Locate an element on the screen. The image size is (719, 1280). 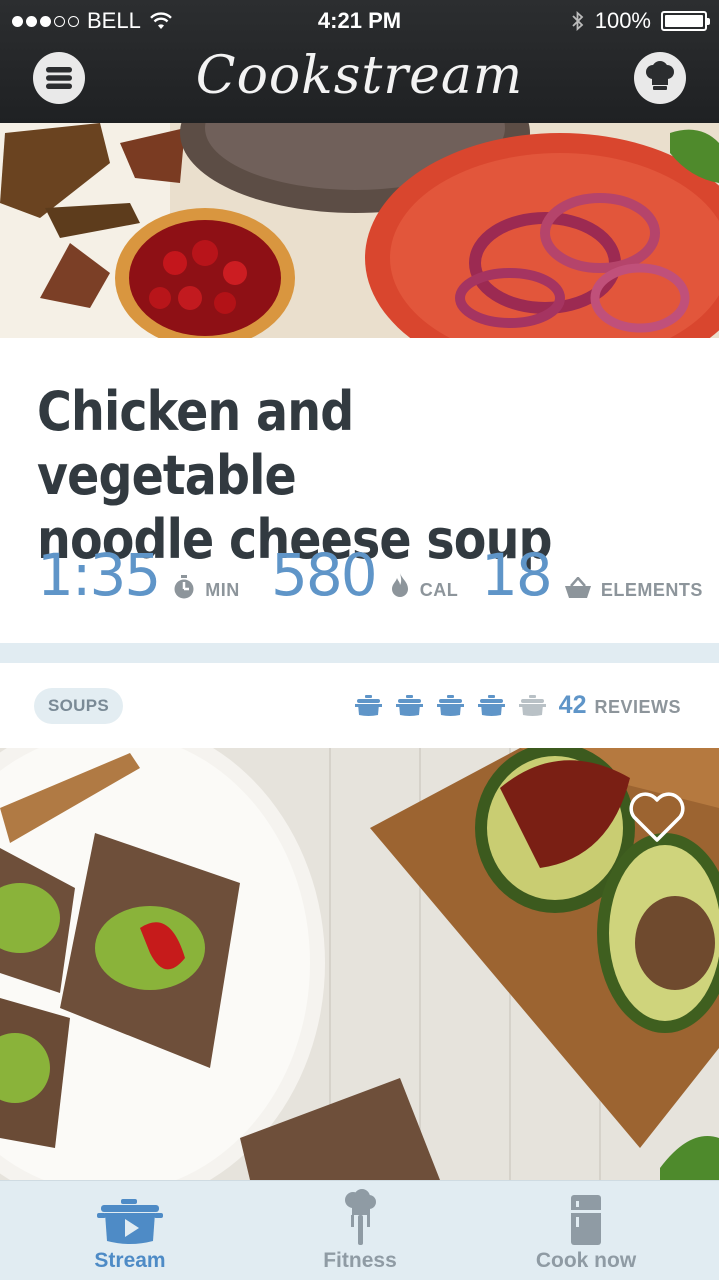
stat-time: 1:35 MIN is located at coordinates (138, 575).